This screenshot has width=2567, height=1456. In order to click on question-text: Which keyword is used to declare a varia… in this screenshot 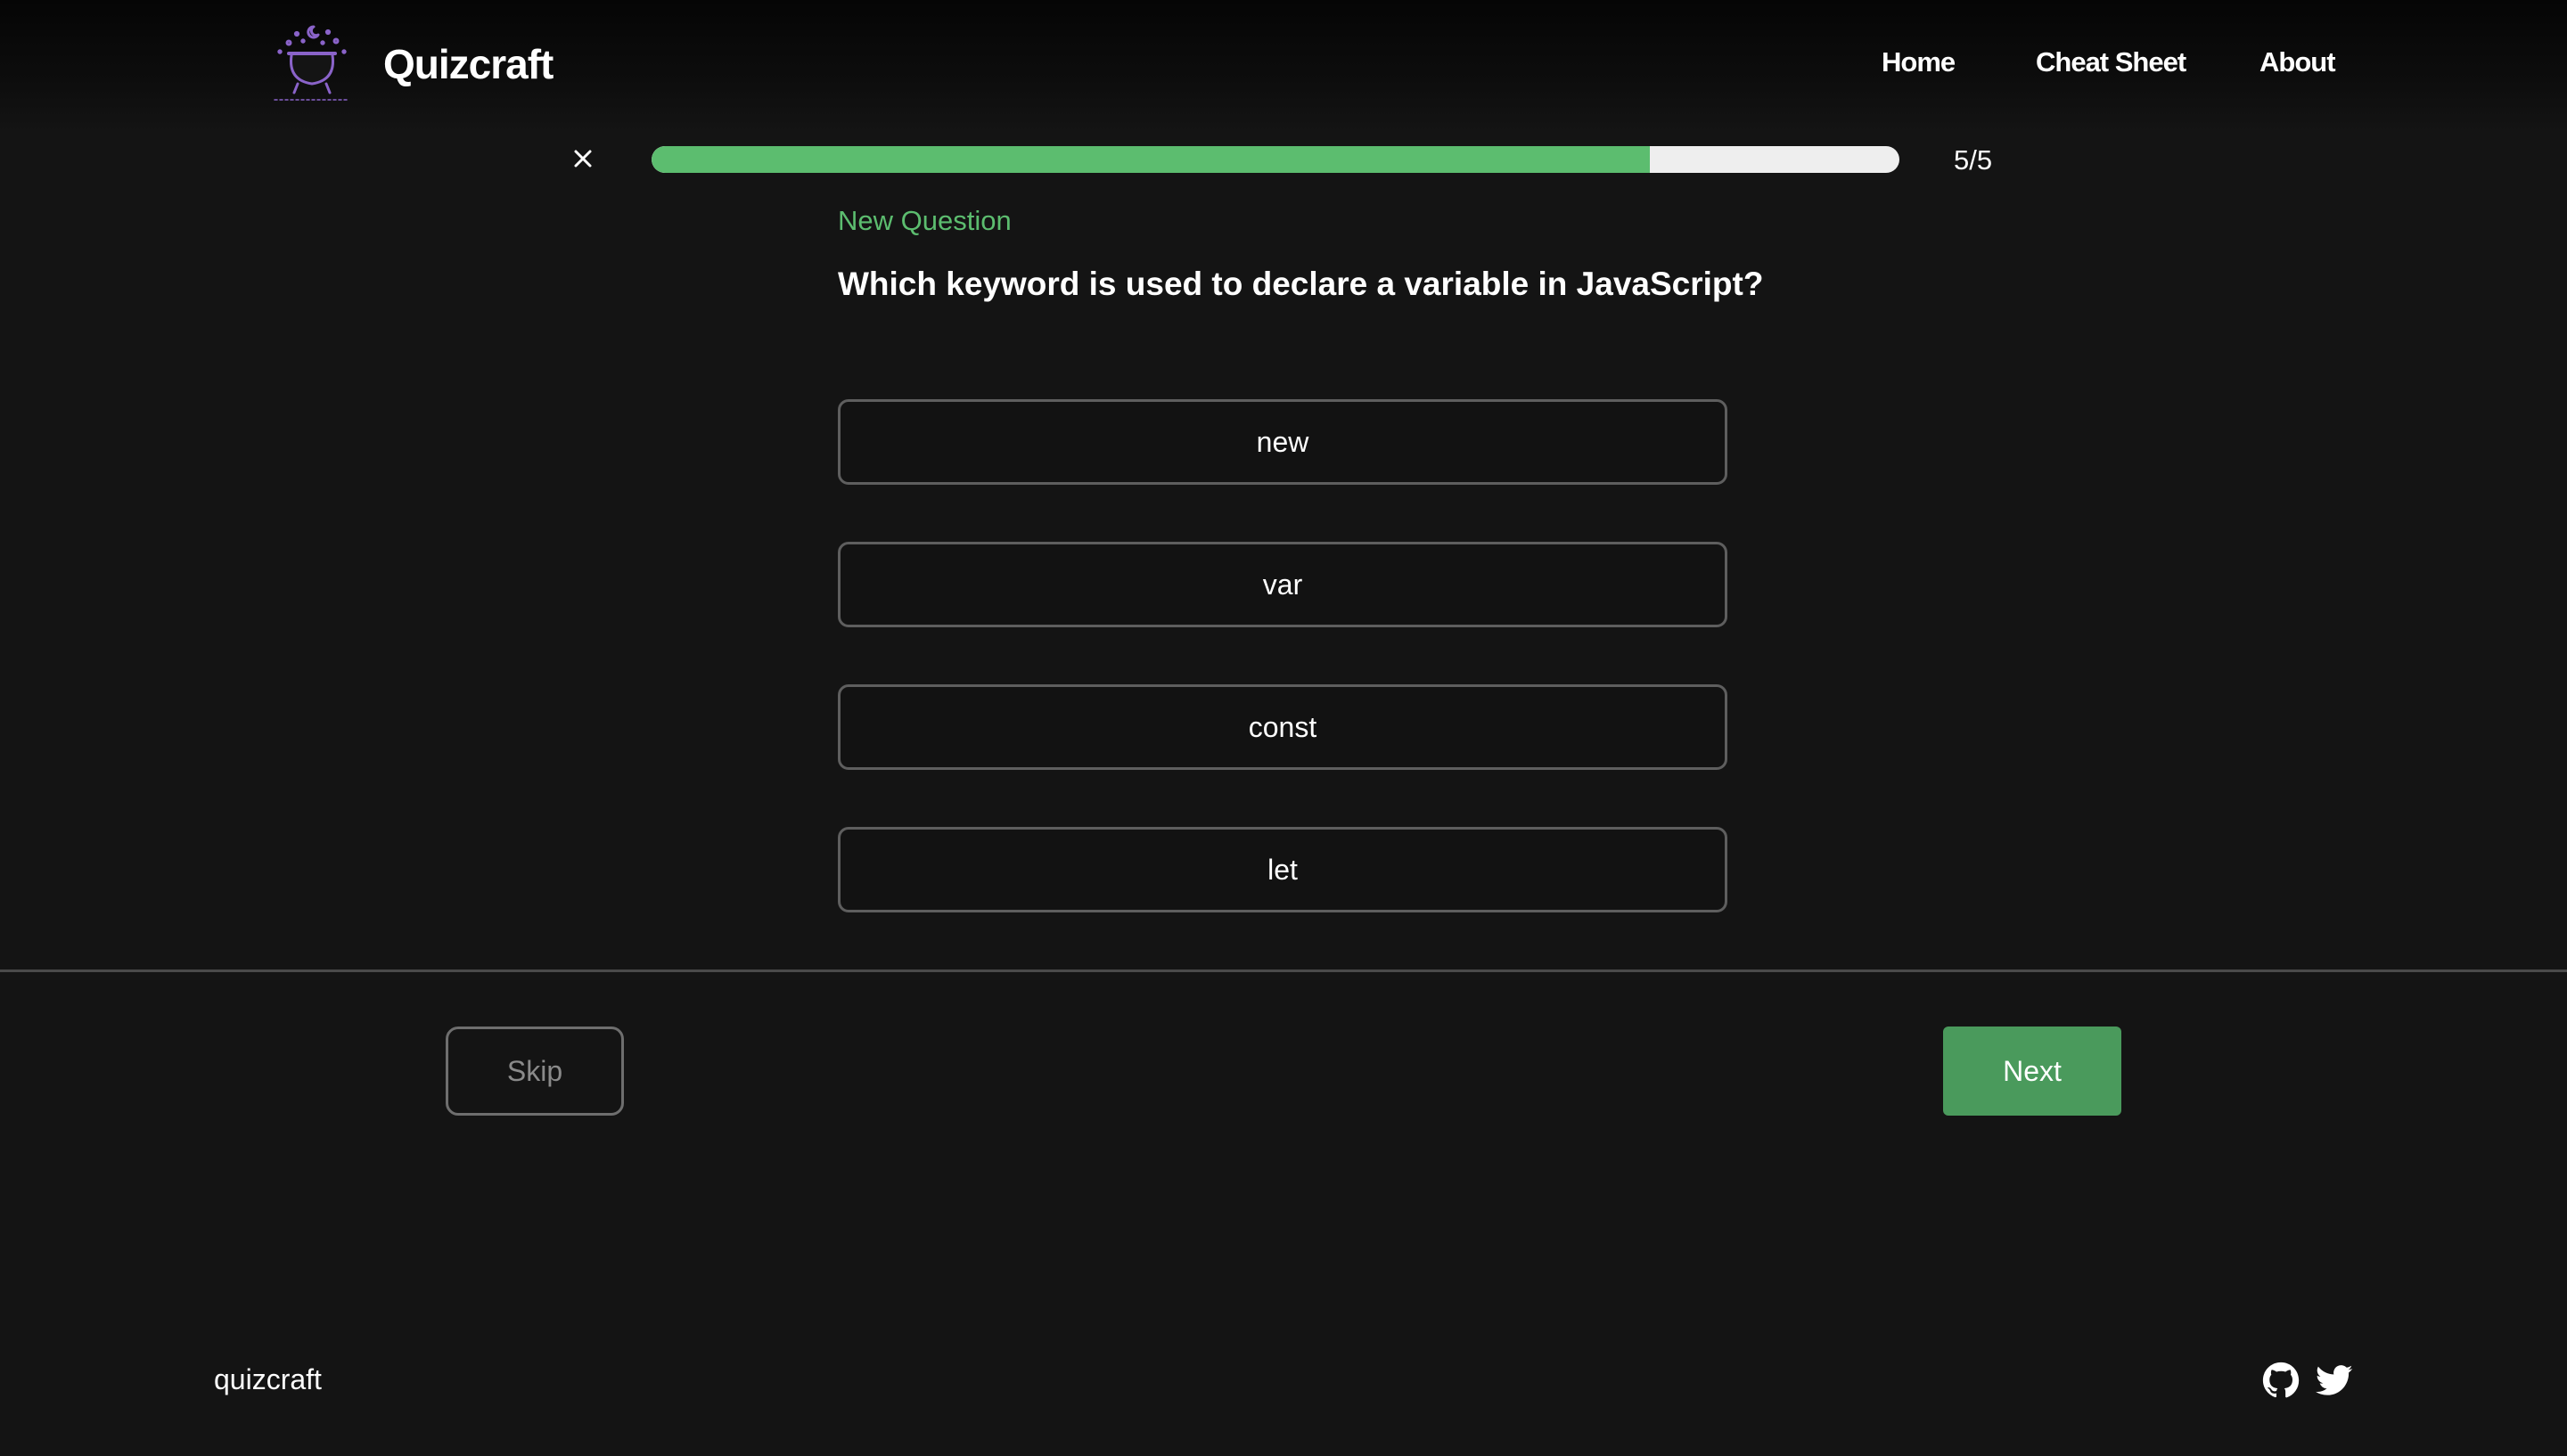, I will do `click(1301, 284)`.